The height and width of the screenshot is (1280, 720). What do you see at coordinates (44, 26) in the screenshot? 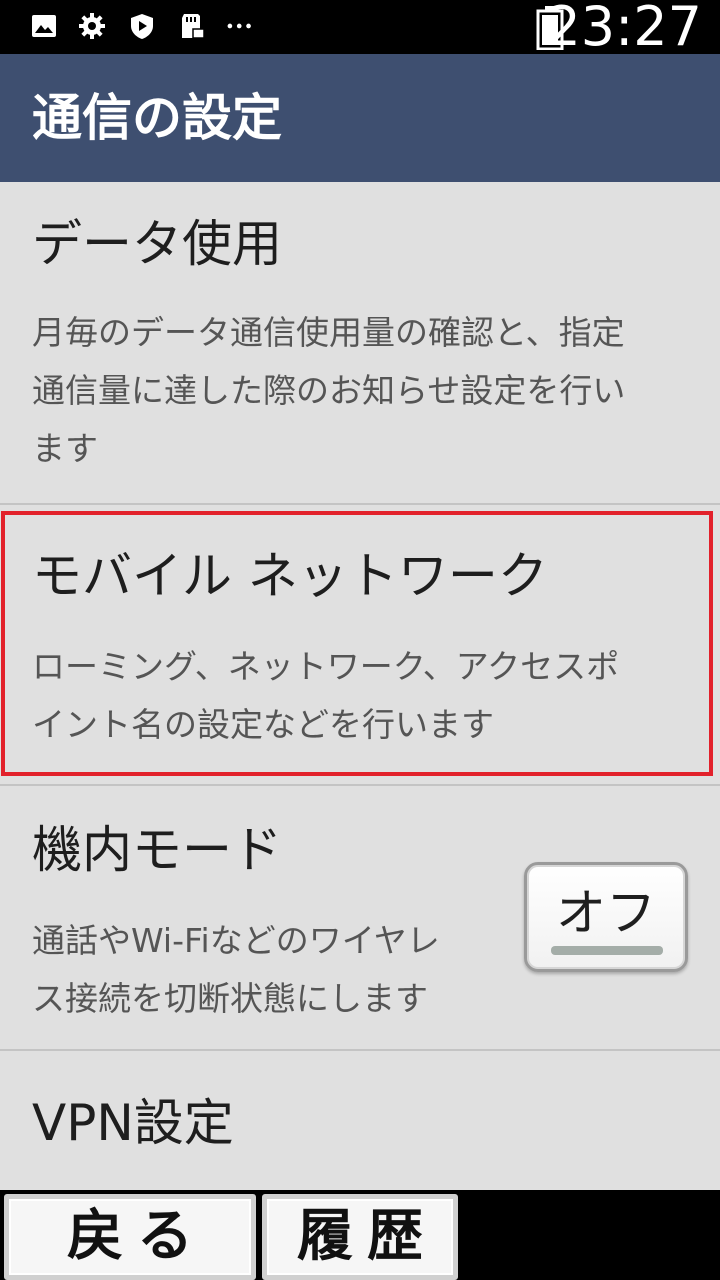
I see `image-icon` at bounding box center [44, 26].